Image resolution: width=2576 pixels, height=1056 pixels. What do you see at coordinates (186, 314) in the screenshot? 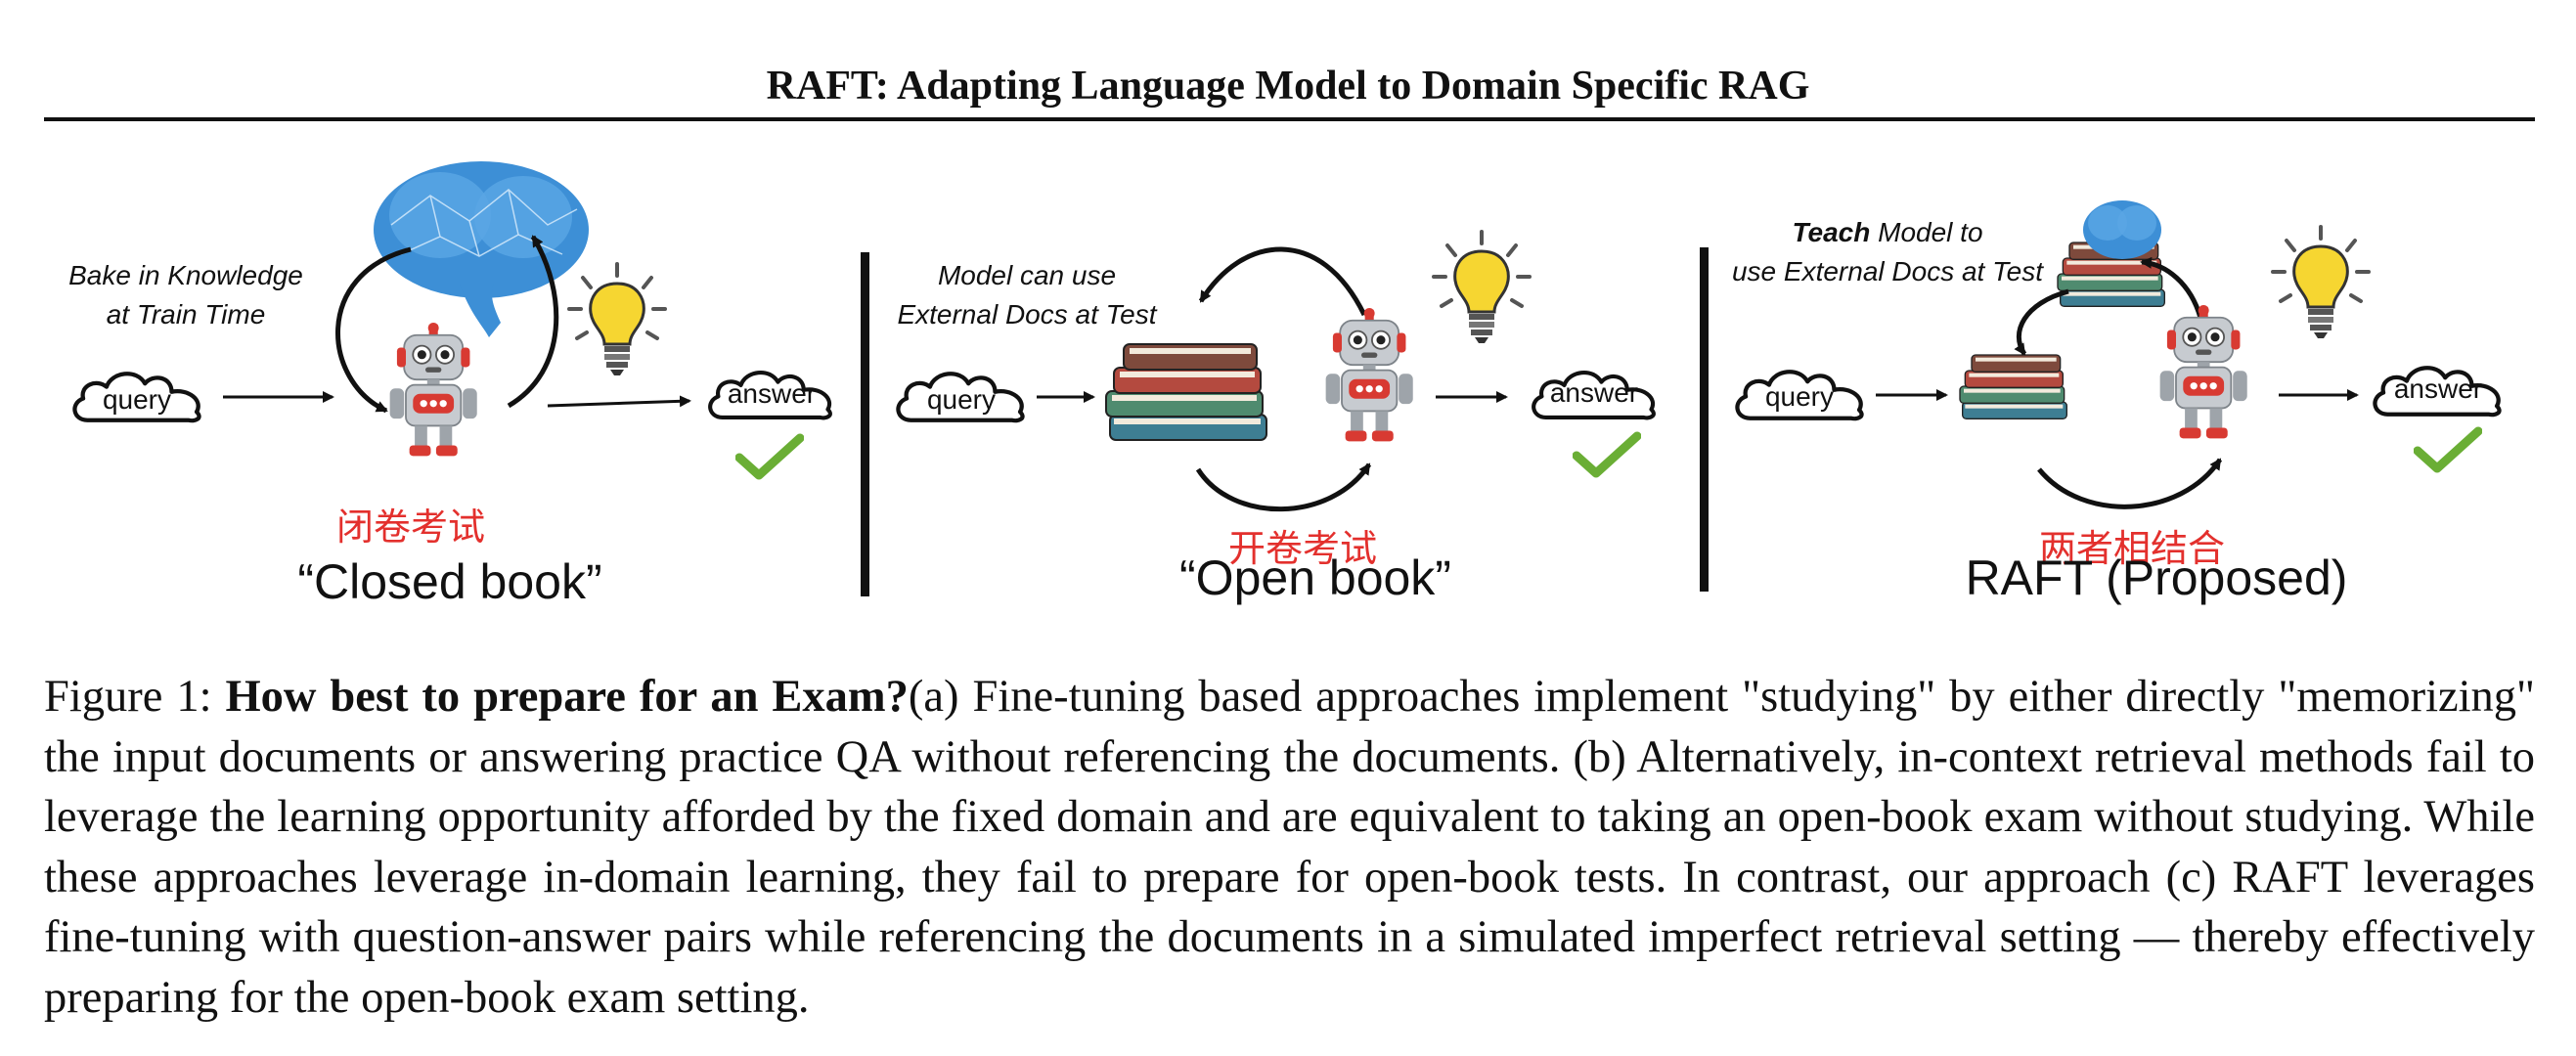
I see `closed-book-note-line2: at Train Time` at bounding box center [186, 314].